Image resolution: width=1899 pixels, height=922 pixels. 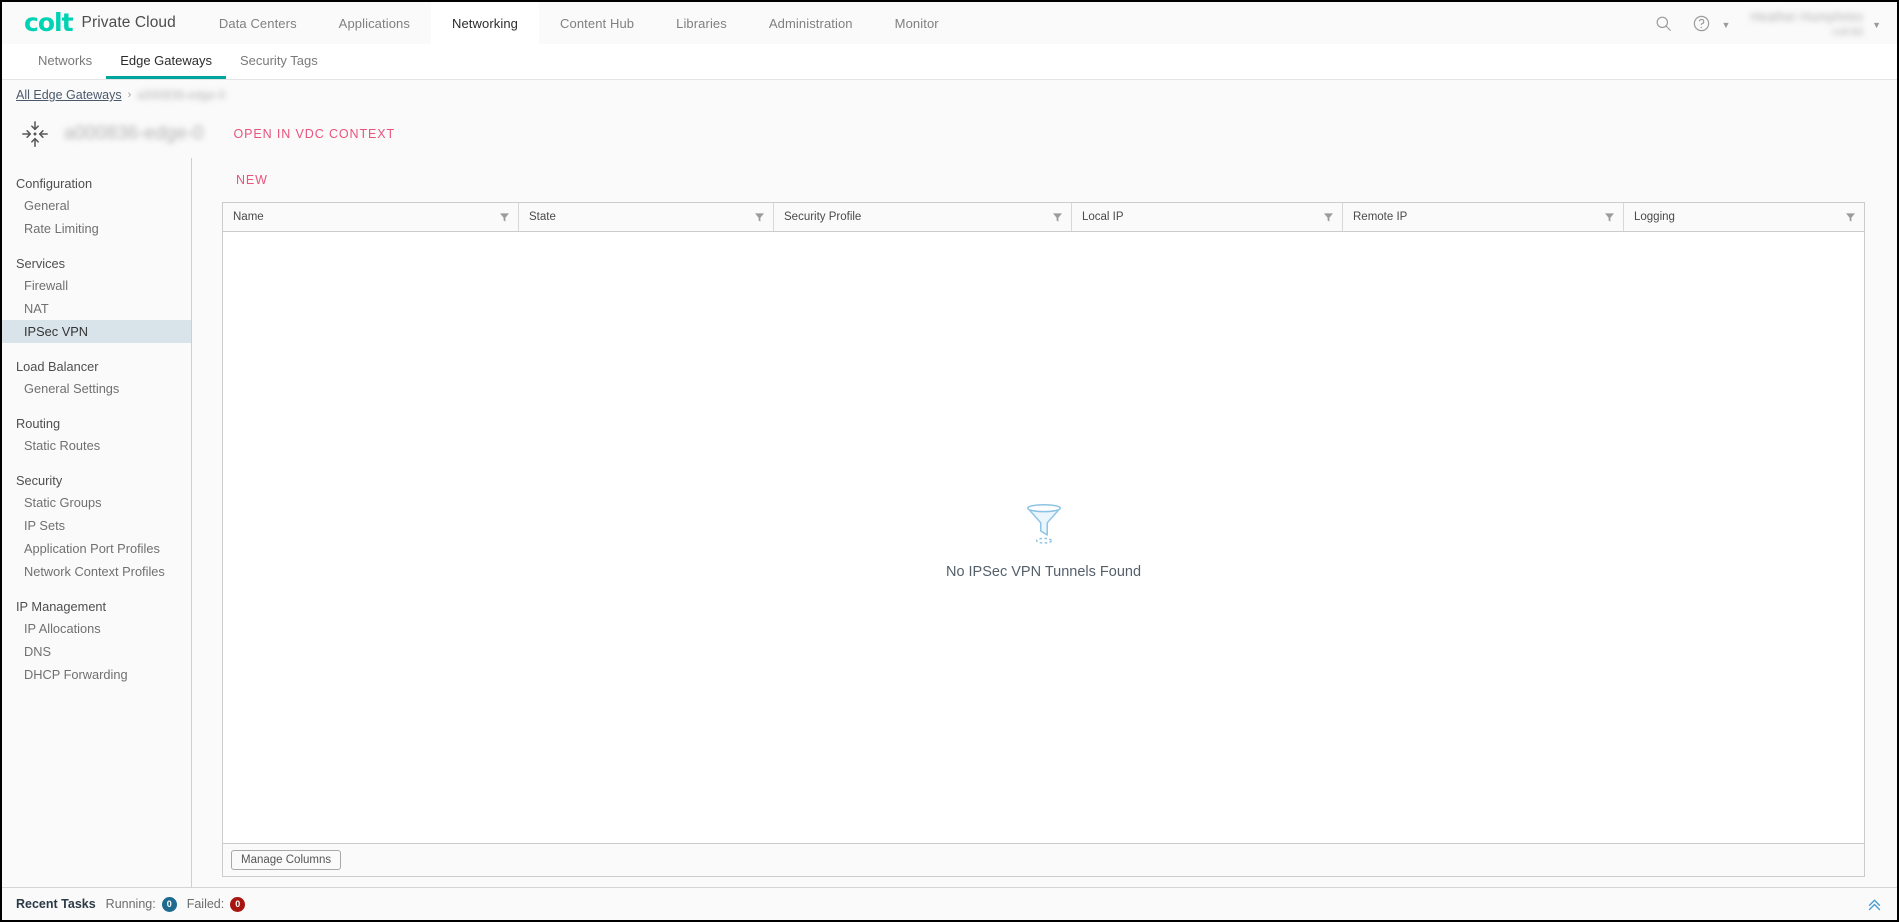 What do you see at coordinates (41, 263) in the screenshot?
I see `sidebar-group-services: Services` at bounding box center [41, 263].